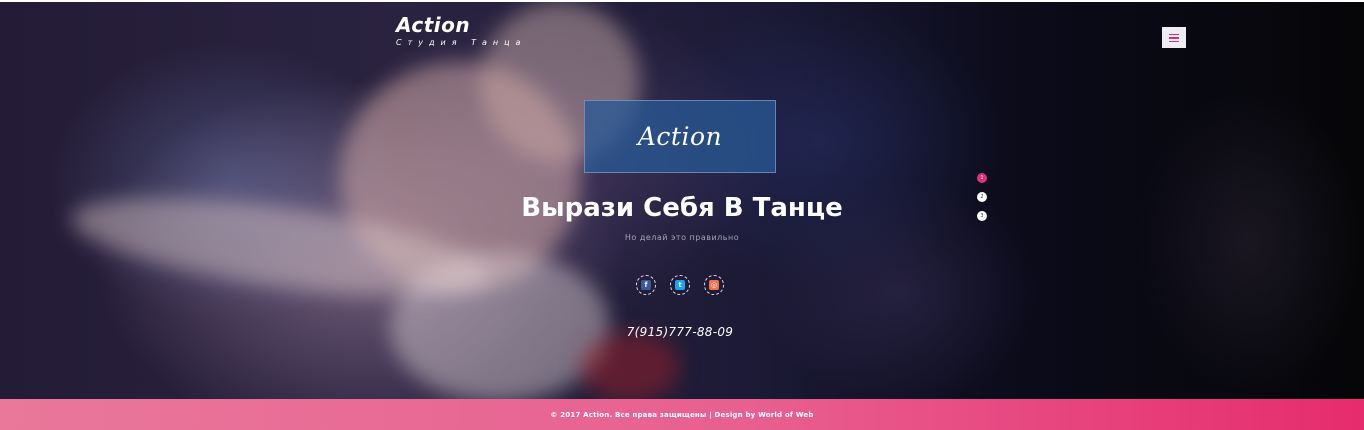  I want to click on facebook-icon: f, so click(646, 285).